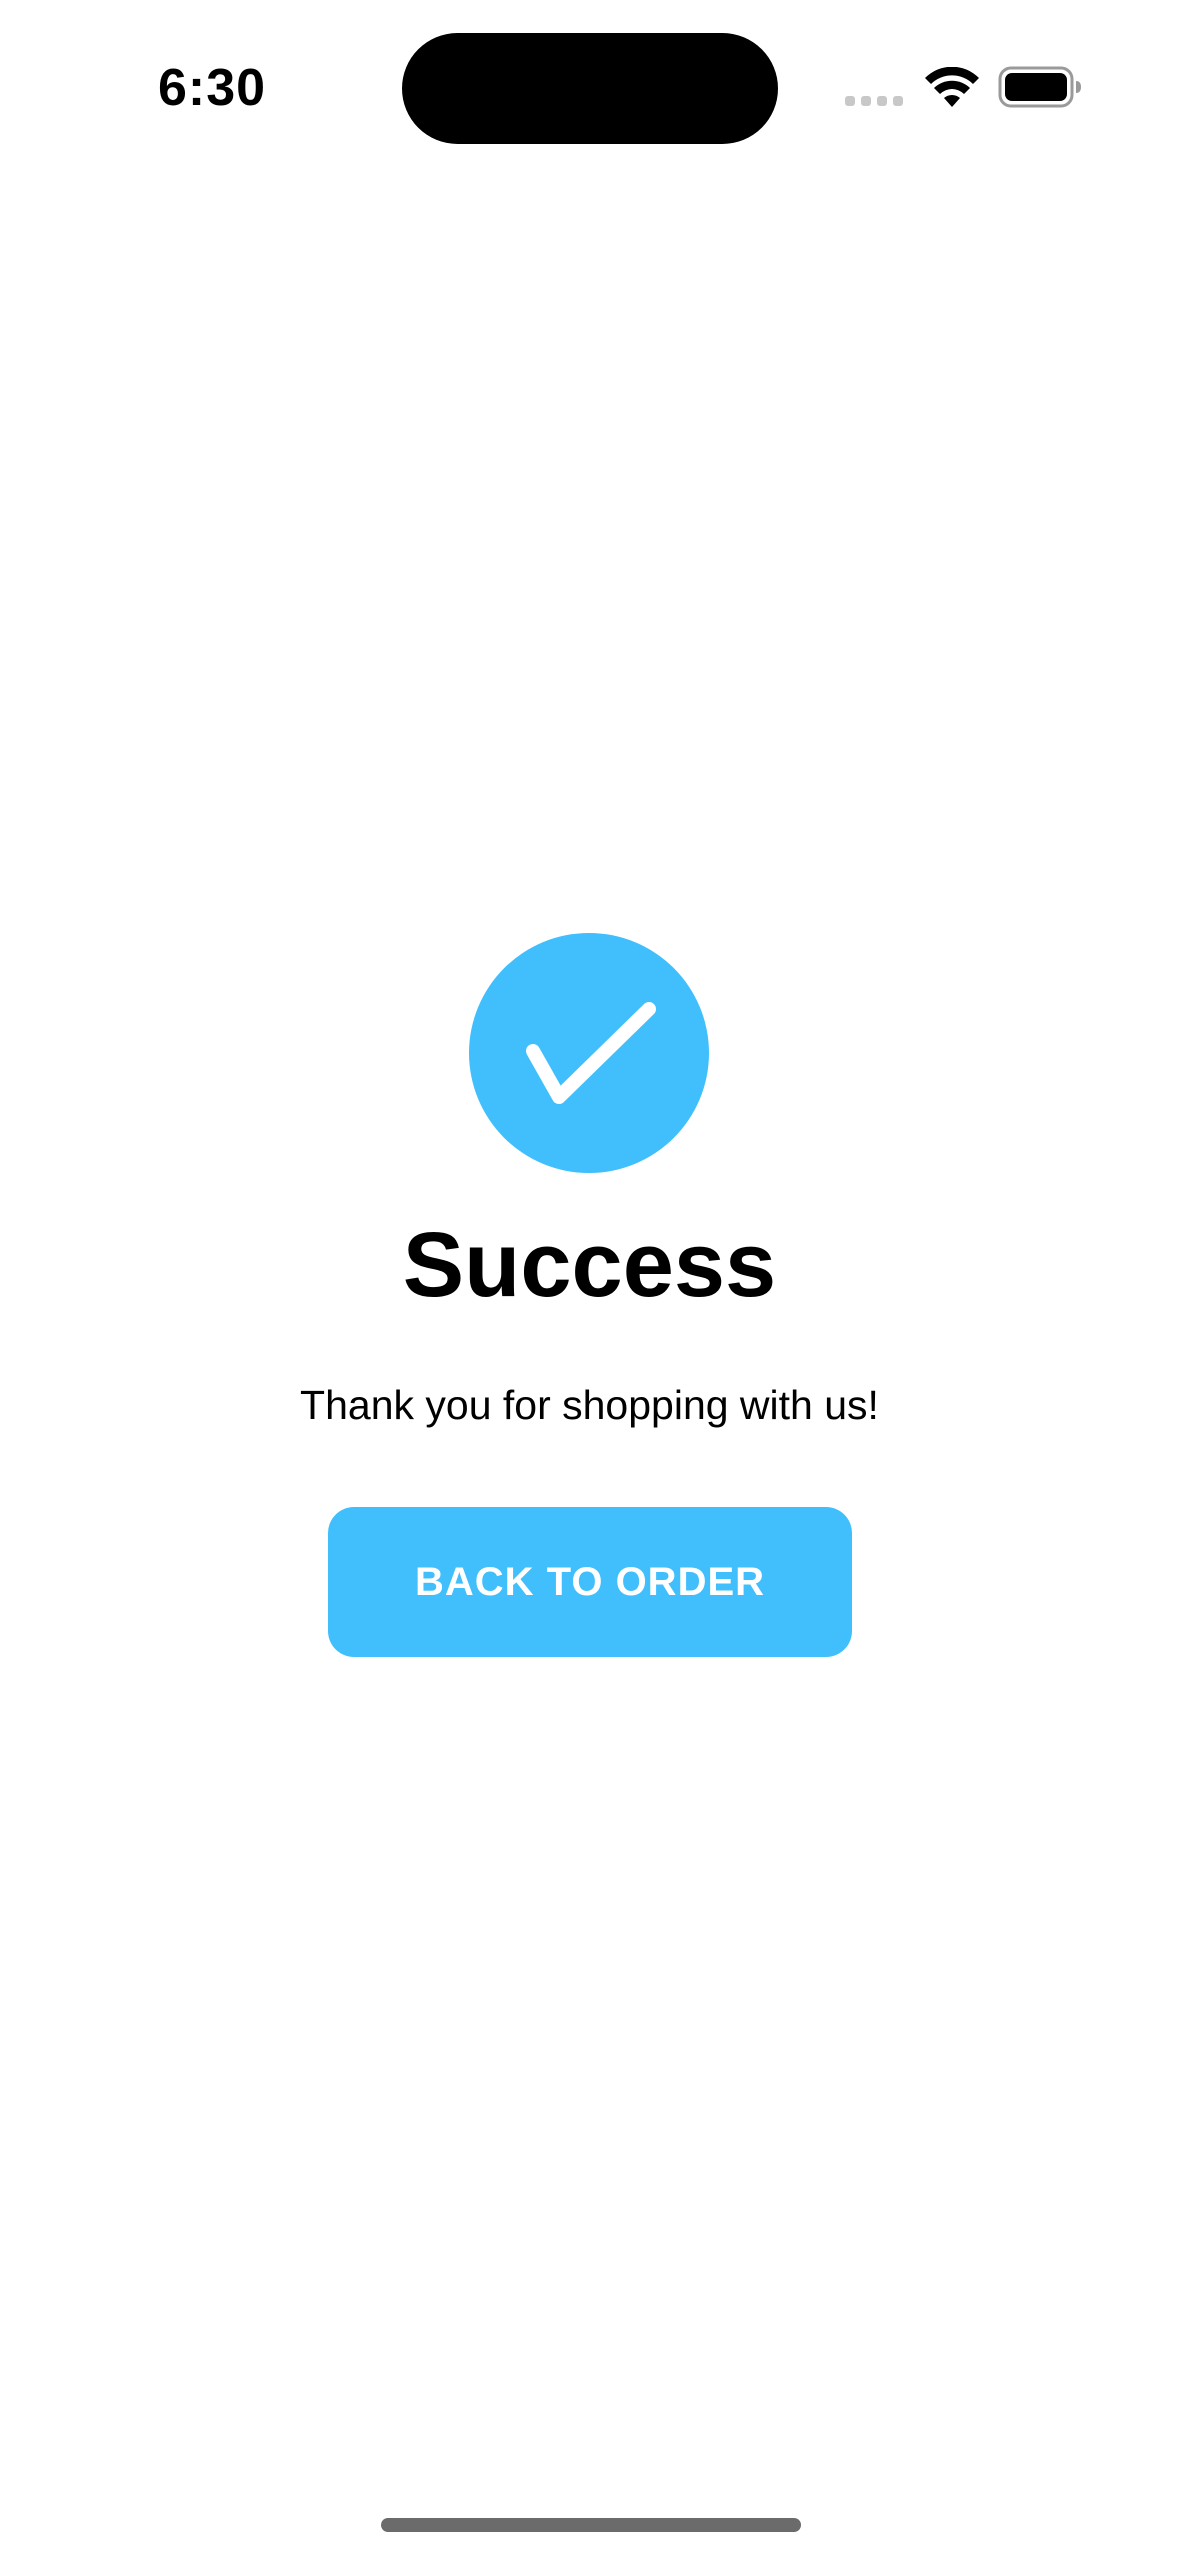 This screenshot has width=1179, height=2556. Describe the element at coordinates (1039, 87) in the screenshot. I see `battery-icon` at that location.